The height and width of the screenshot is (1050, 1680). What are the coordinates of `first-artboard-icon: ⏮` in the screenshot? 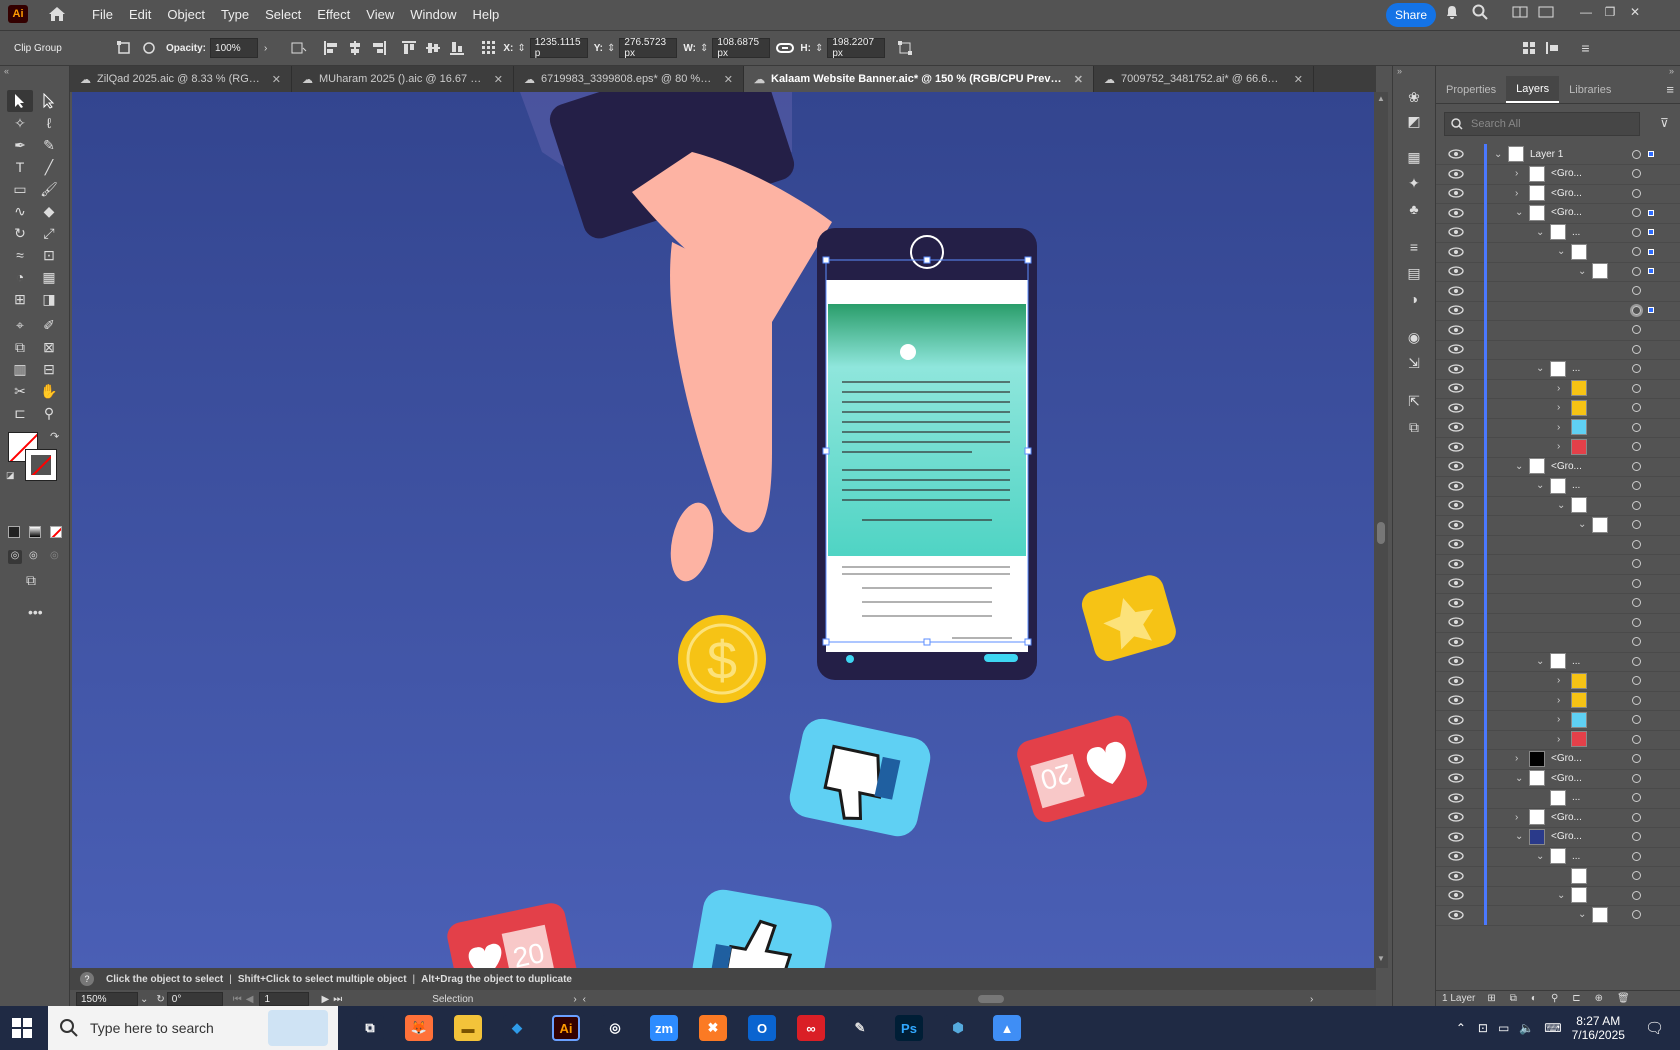 It's located at (237, 999).